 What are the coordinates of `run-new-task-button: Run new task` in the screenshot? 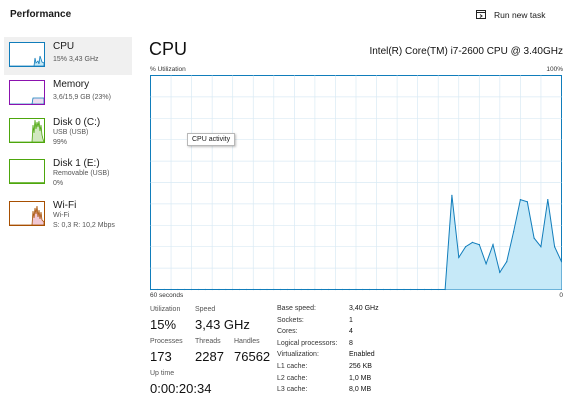 It's located at (511, 15).